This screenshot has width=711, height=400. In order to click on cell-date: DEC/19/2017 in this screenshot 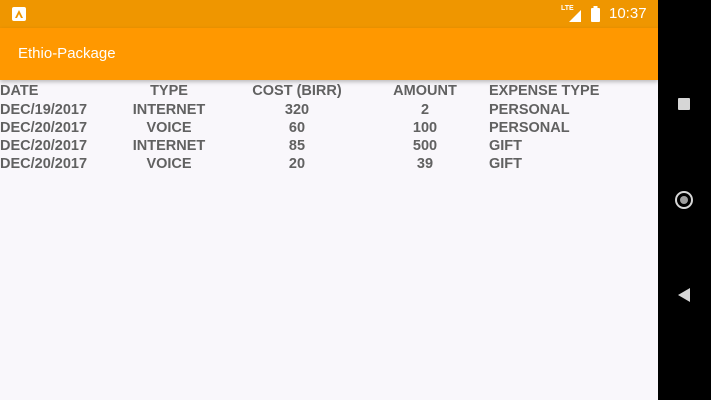, I will do `click(44, 110)`.